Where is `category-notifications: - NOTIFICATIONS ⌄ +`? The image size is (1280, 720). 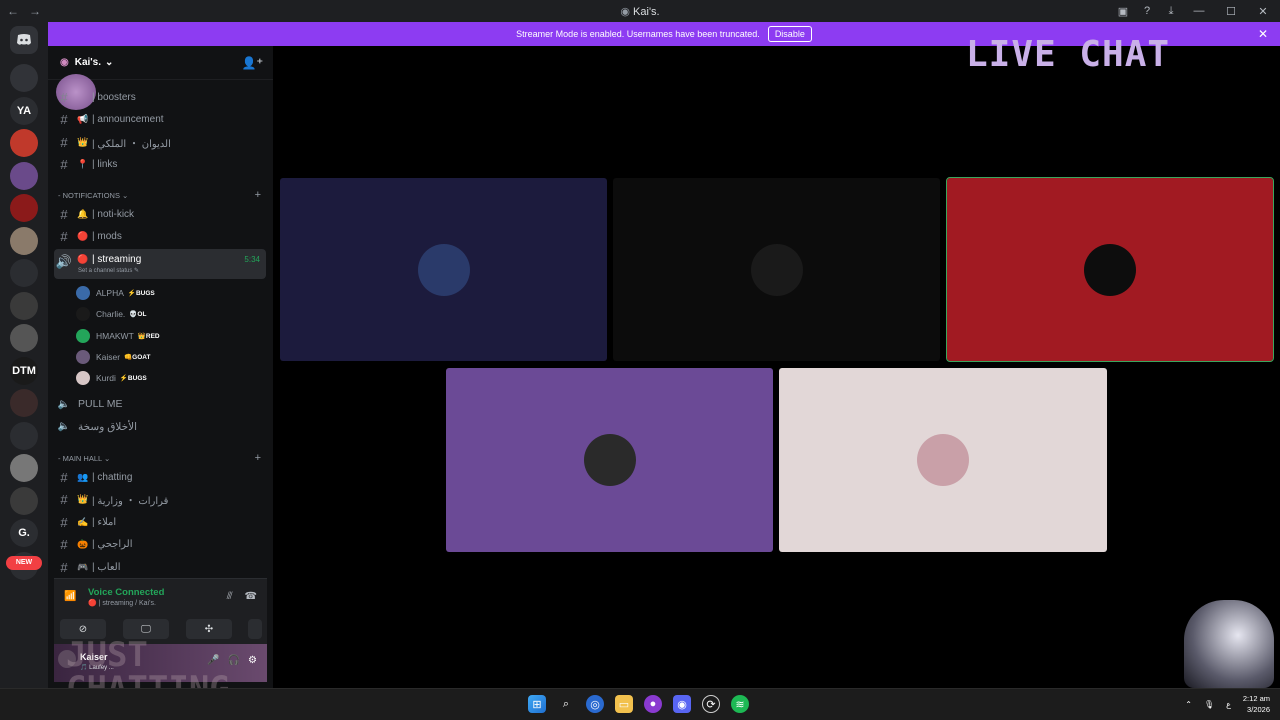 category-notifications: - NOTIFICATIONS ⌄ + is located at coordinates (160, 195).